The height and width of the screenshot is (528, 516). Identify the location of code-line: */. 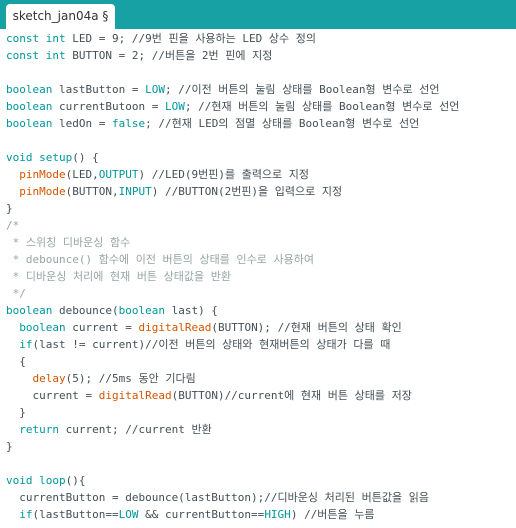
(232, 293).